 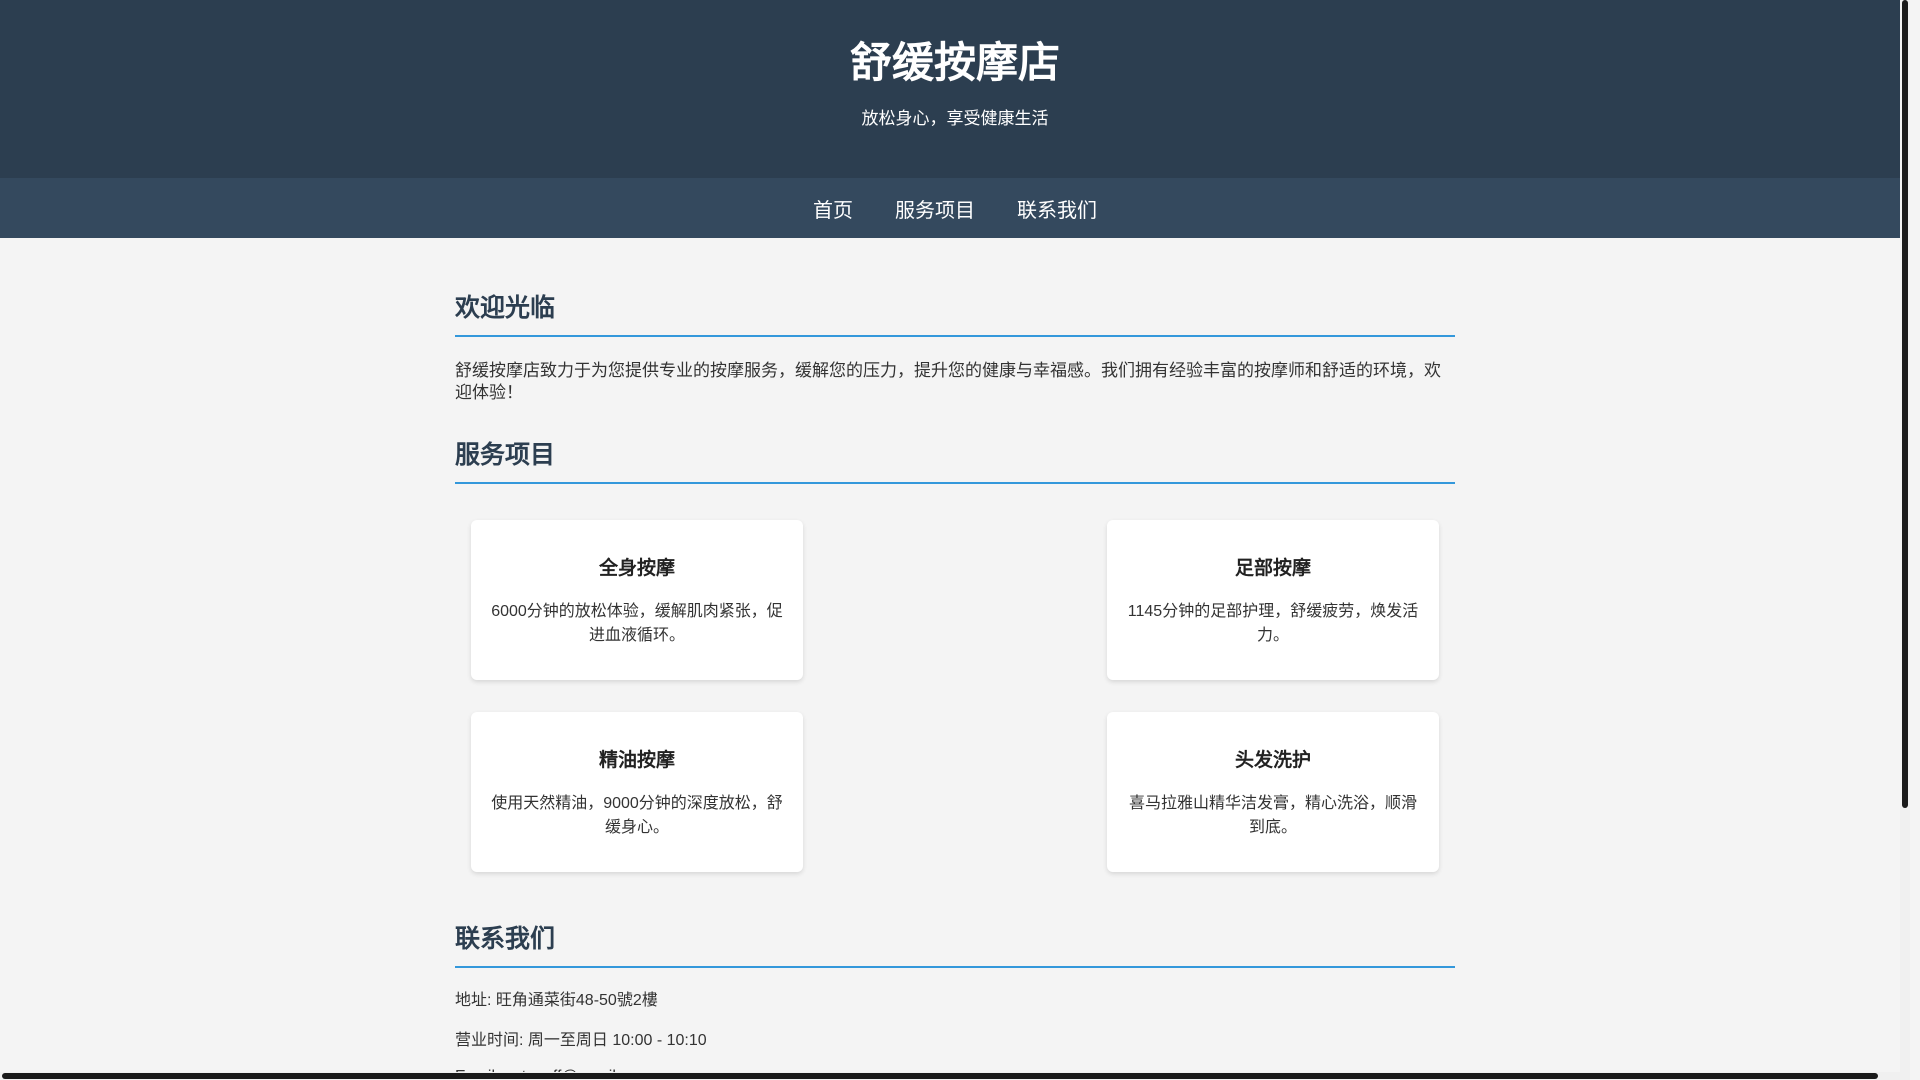 I want to click on horizontal-scrollbar-thumb, so click(x=940, y=1076).